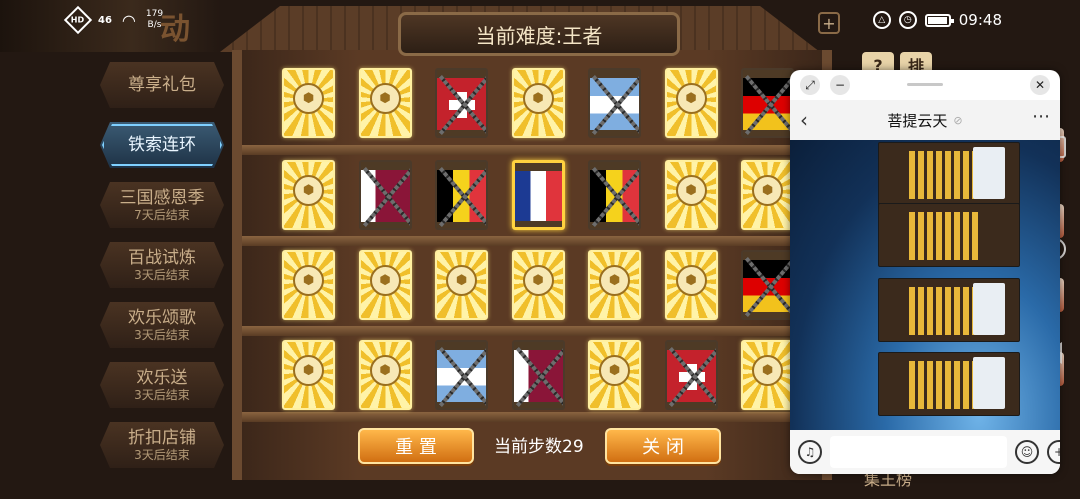  Describe the element at coordinates (918, 452) in the screenshot. I see `message-input` at that location.